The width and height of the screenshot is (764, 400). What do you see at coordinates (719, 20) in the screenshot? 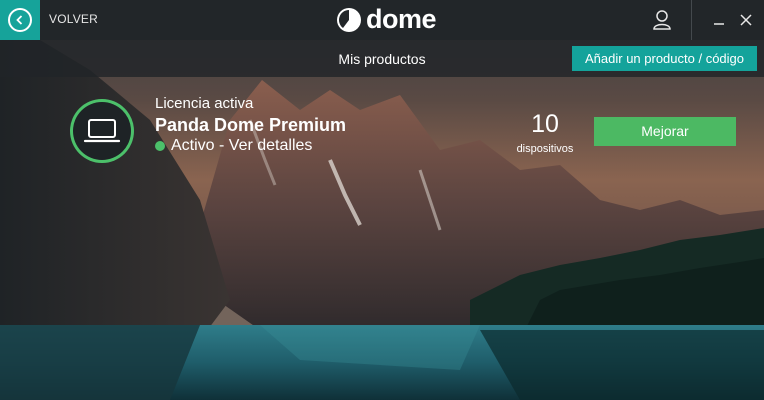
I see `minimize-button` at bounding box center [719, 20].